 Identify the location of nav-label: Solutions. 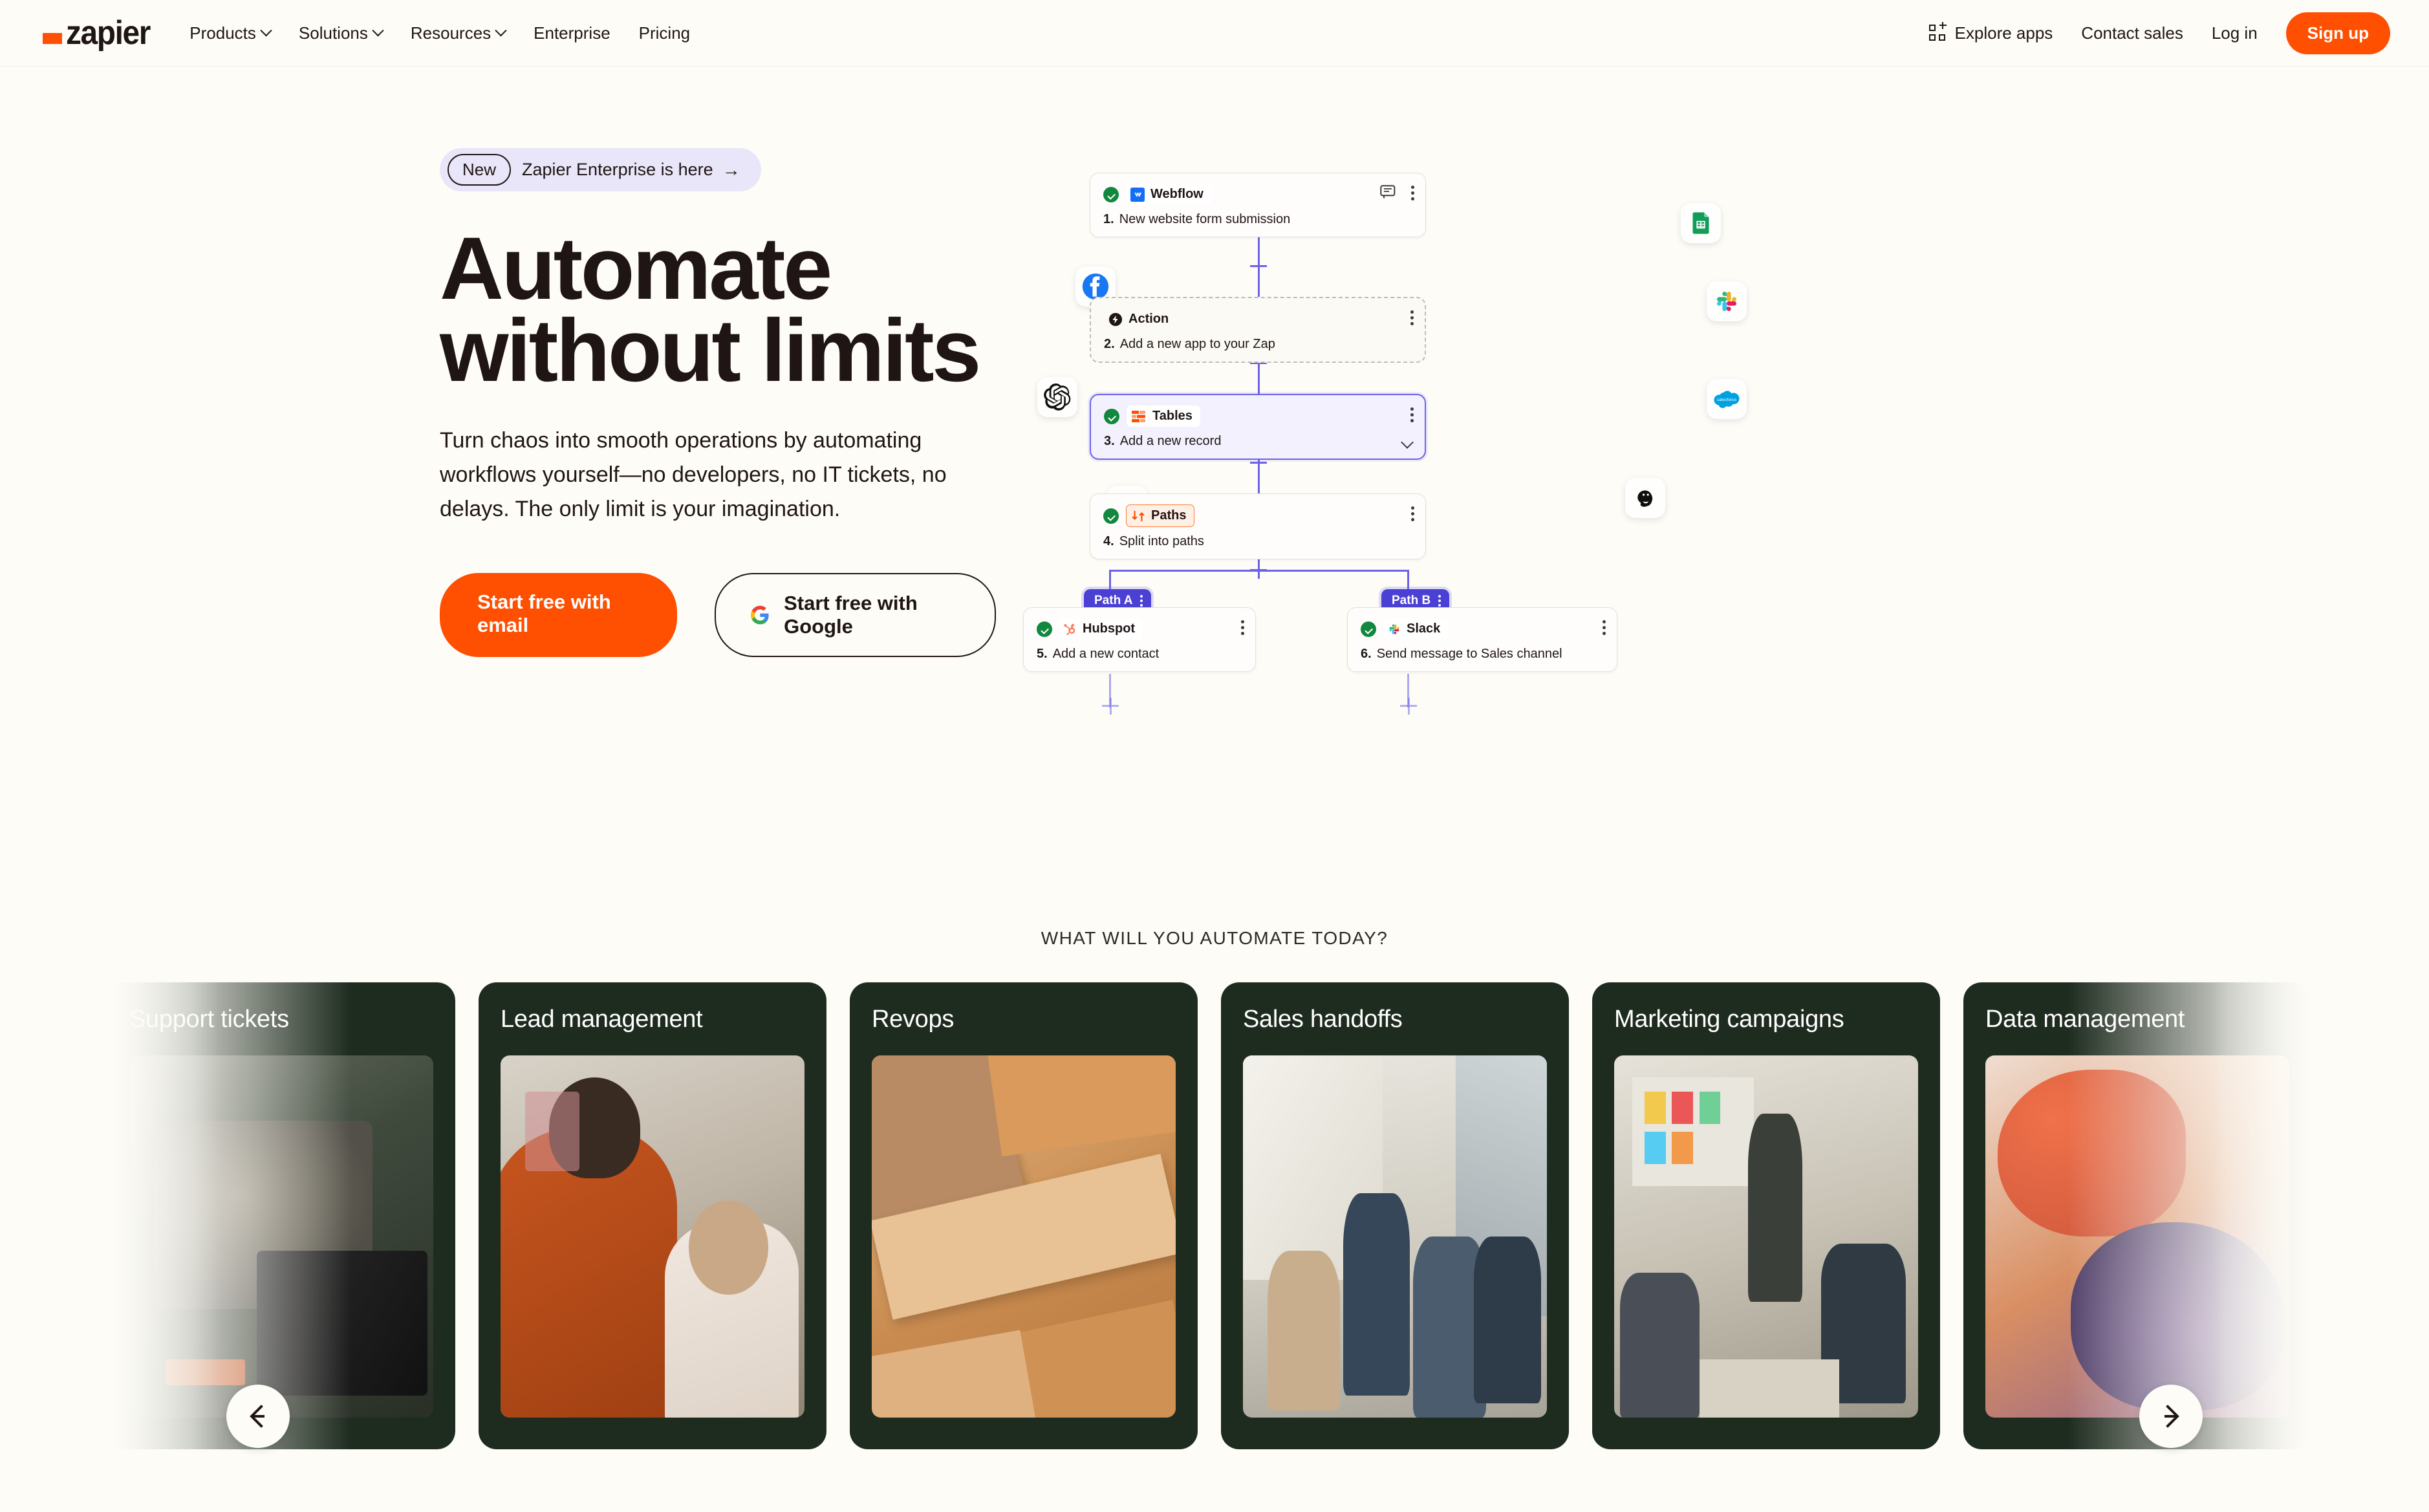
(333, 33).